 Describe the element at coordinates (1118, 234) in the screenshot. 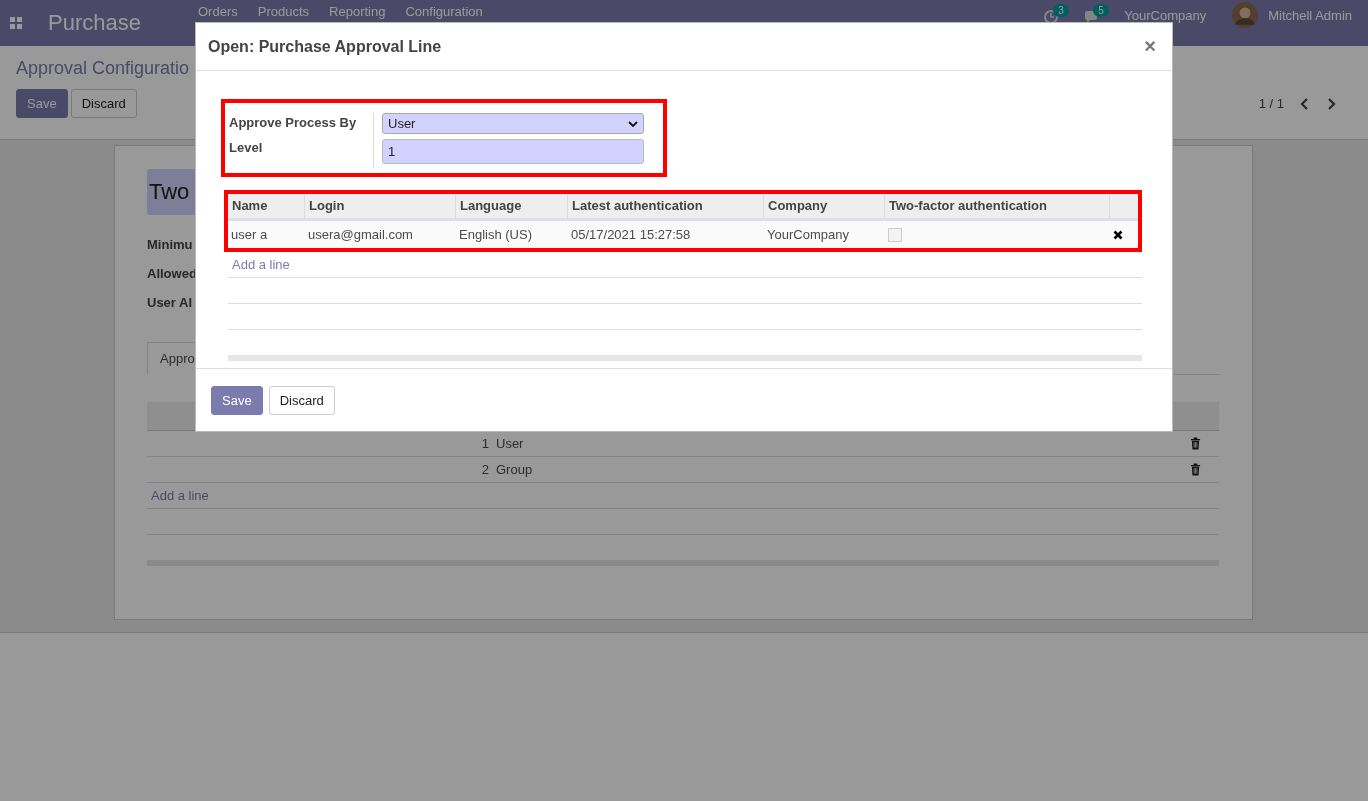

I see `delete-icon` at that location.